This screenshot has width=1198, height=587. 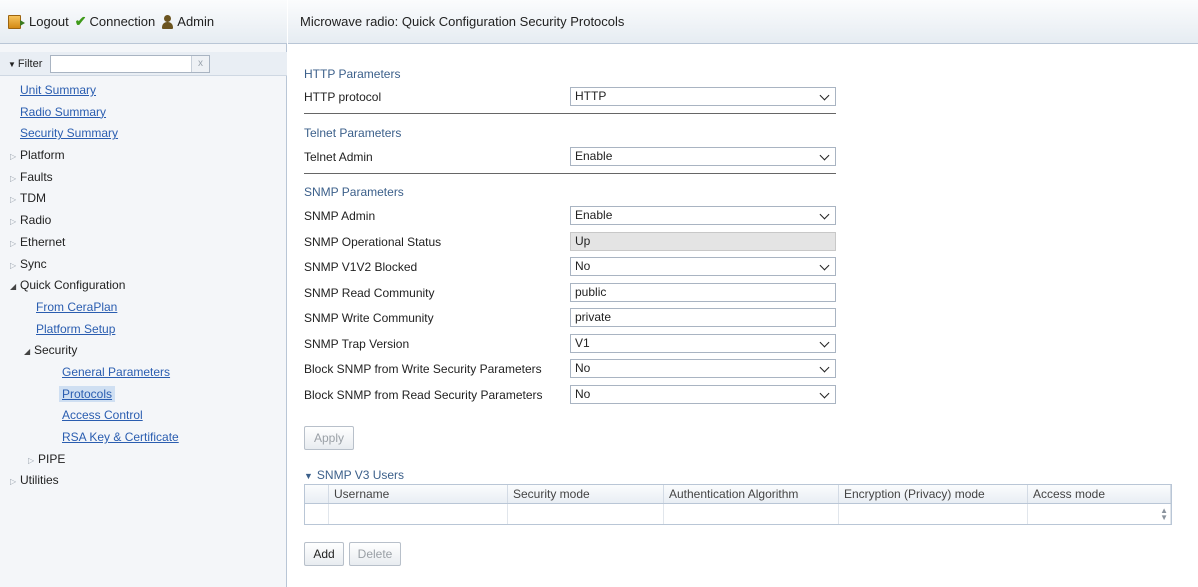 What do you see at coordinates (167, 21) in the screenshot?
I see `user-icon` at bounding box center [167, 21].